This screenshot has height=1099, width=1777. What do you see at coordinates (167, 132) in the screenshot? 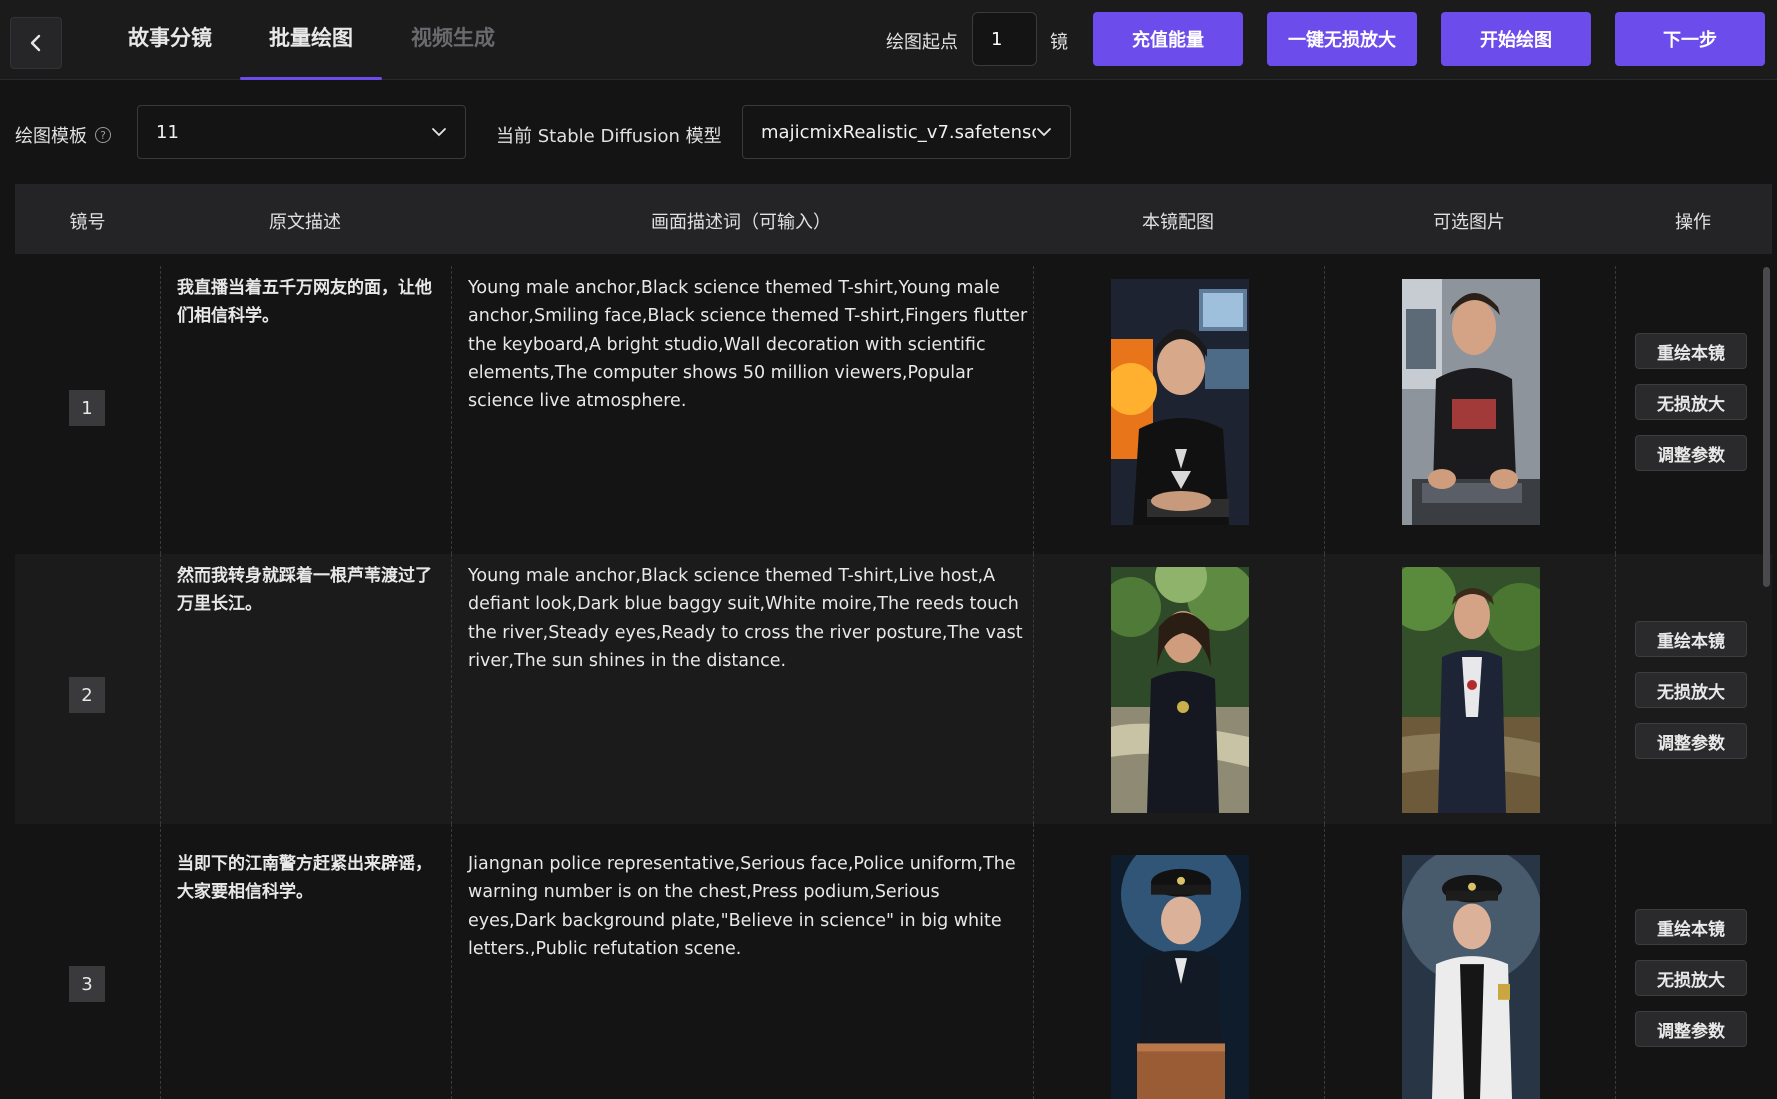
I see `template-select-value: 11` at bounding box center [167, 132].